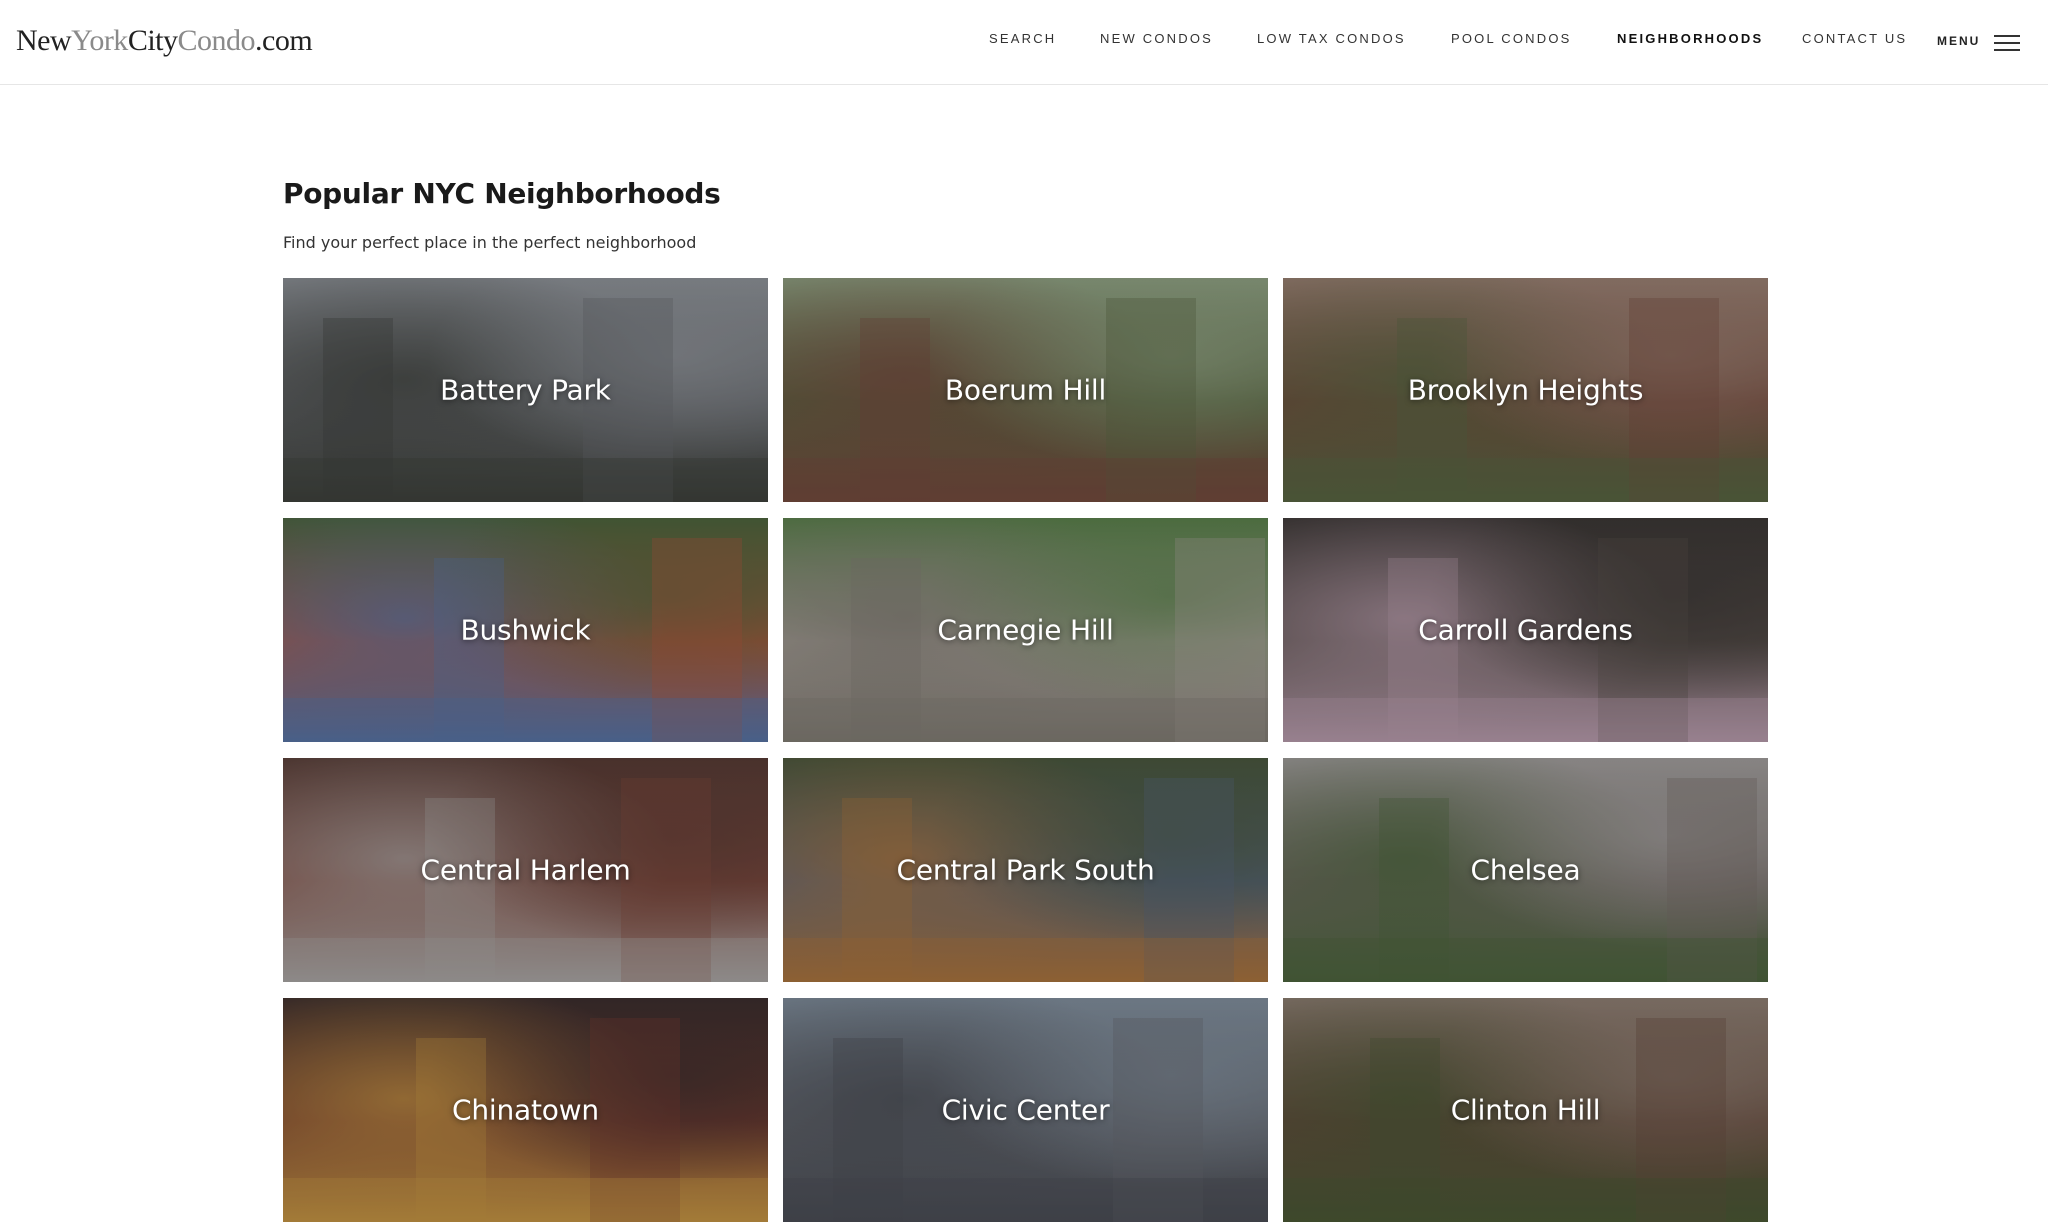  Describe the element at coordinates (1959, 41) in the screenshot. I see `menu-label: MENU` at that location.